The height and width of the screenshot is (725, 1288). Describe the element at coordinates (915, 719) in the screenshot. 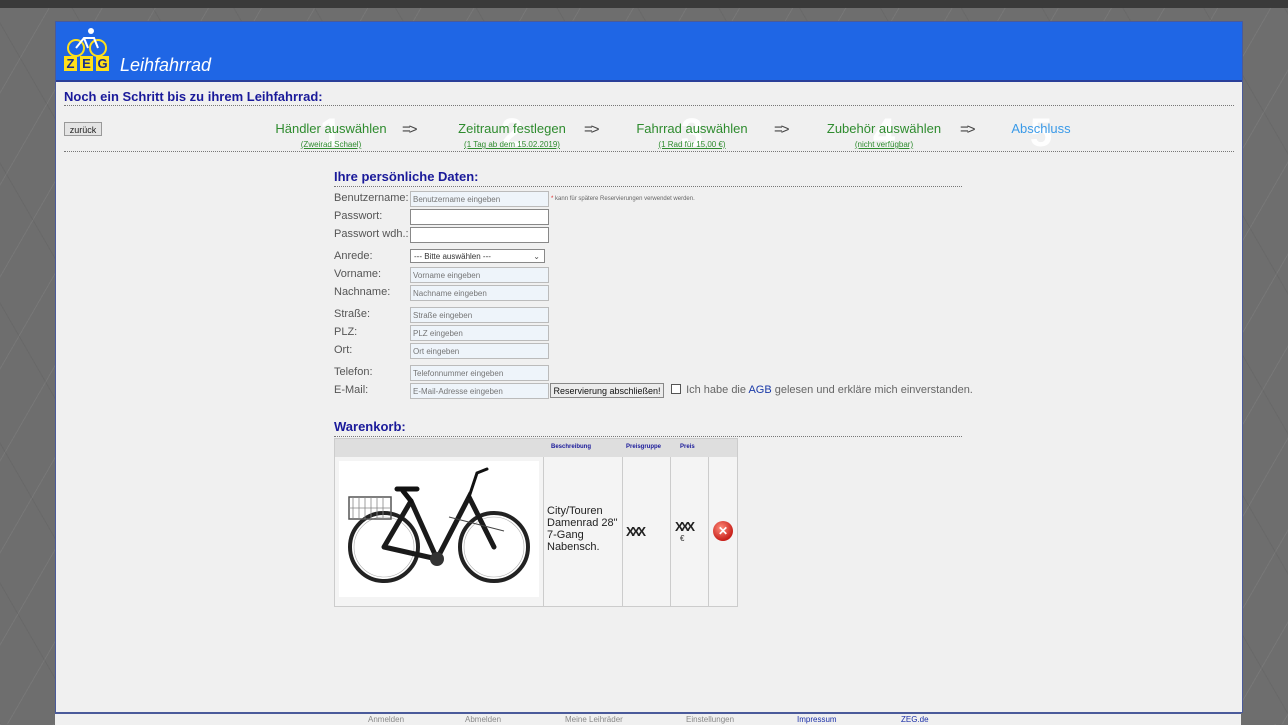

I see `footer-zeg-link: ZEG.de` at that location.